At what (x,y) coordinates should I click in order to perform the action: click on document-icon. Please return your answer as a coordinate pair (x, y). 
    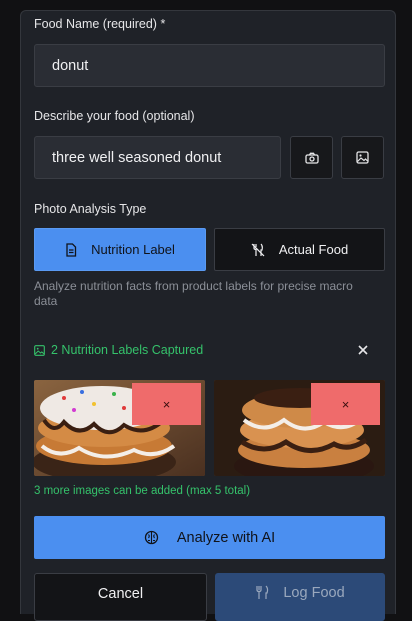
    Looking at the image, I should click on (71, 249).